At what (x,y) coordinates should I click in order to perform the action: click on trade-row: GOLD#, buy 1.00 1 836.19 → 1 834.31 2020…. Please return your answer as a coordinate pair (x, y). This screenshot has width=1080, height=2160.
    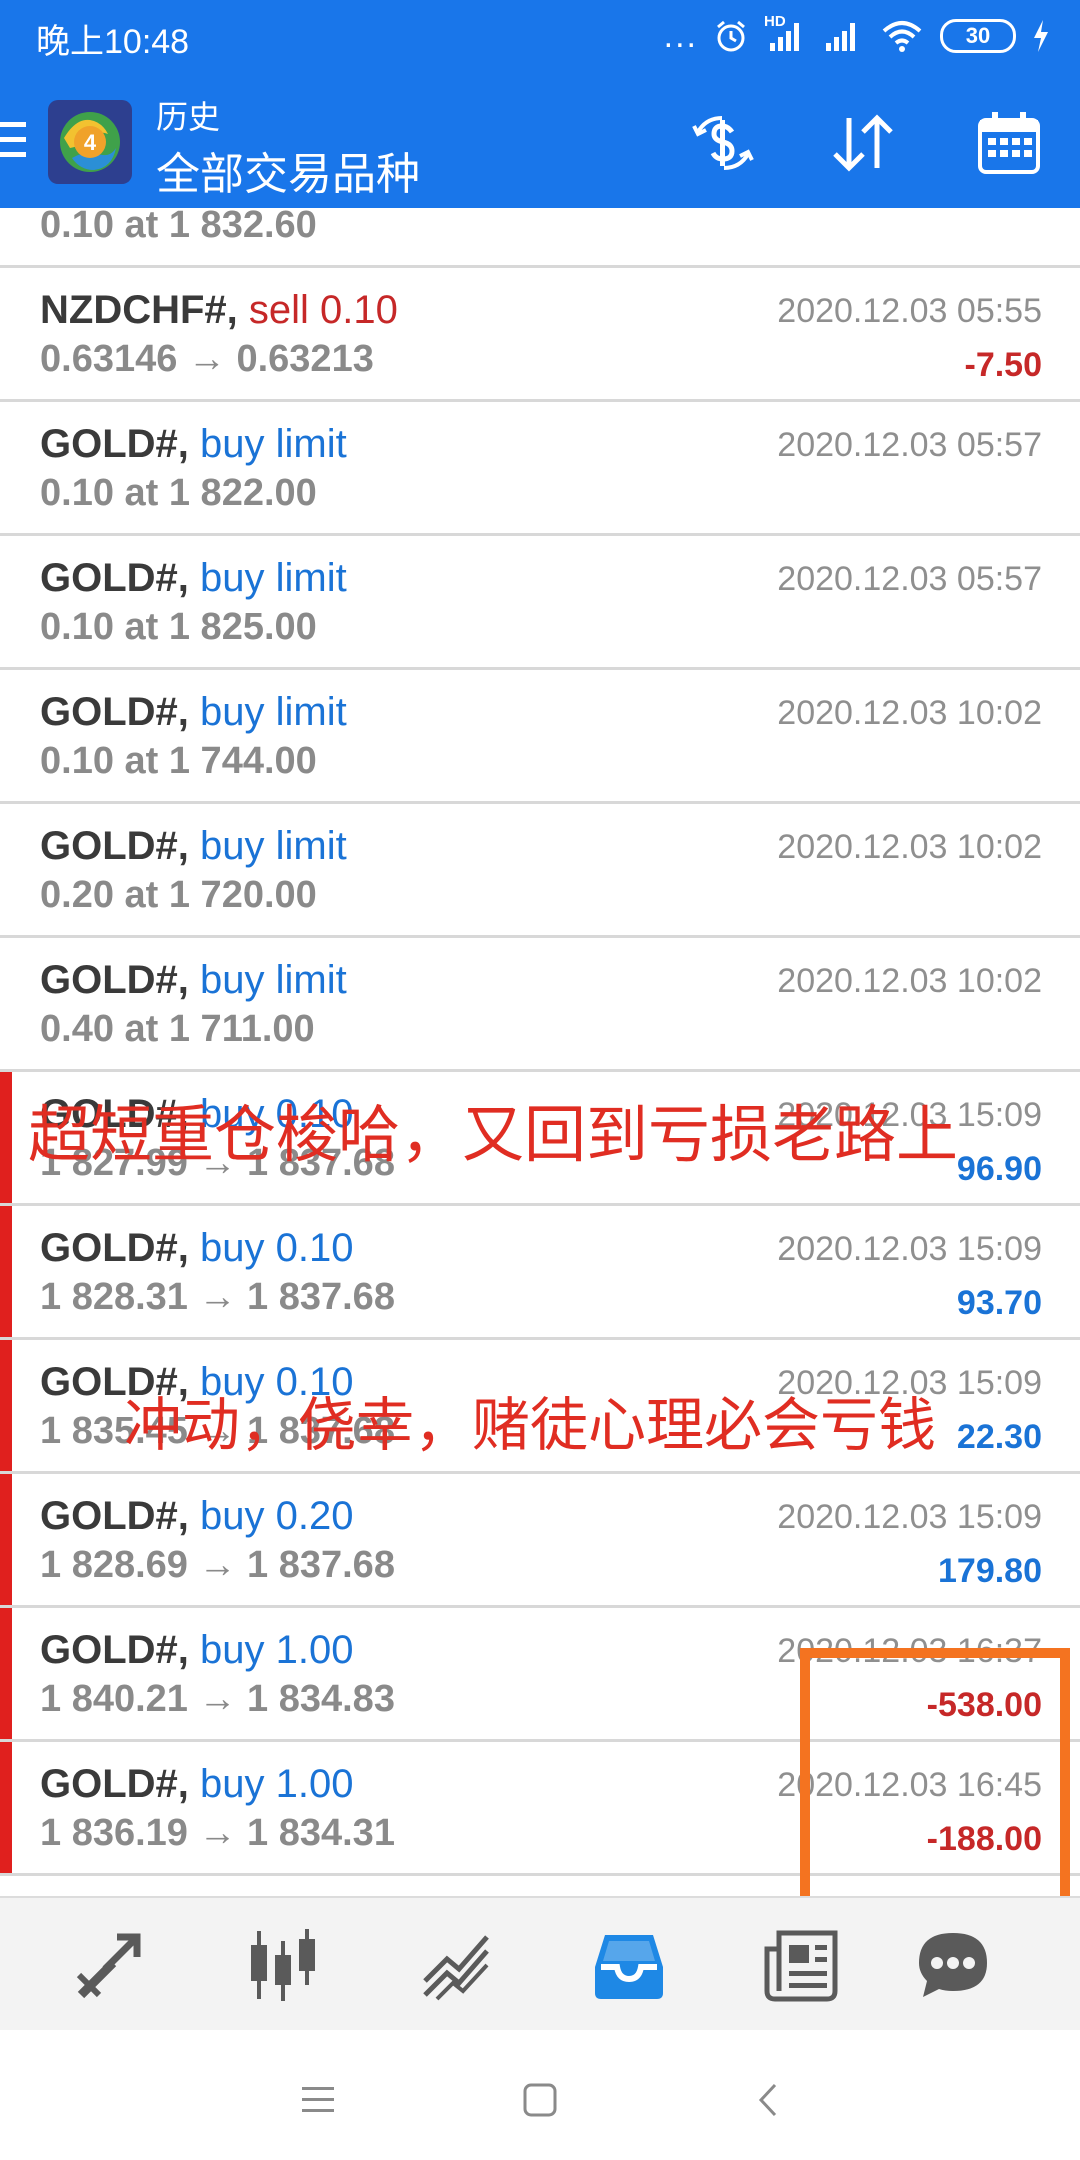
    Looking at the image, I should click on (540, 1809).